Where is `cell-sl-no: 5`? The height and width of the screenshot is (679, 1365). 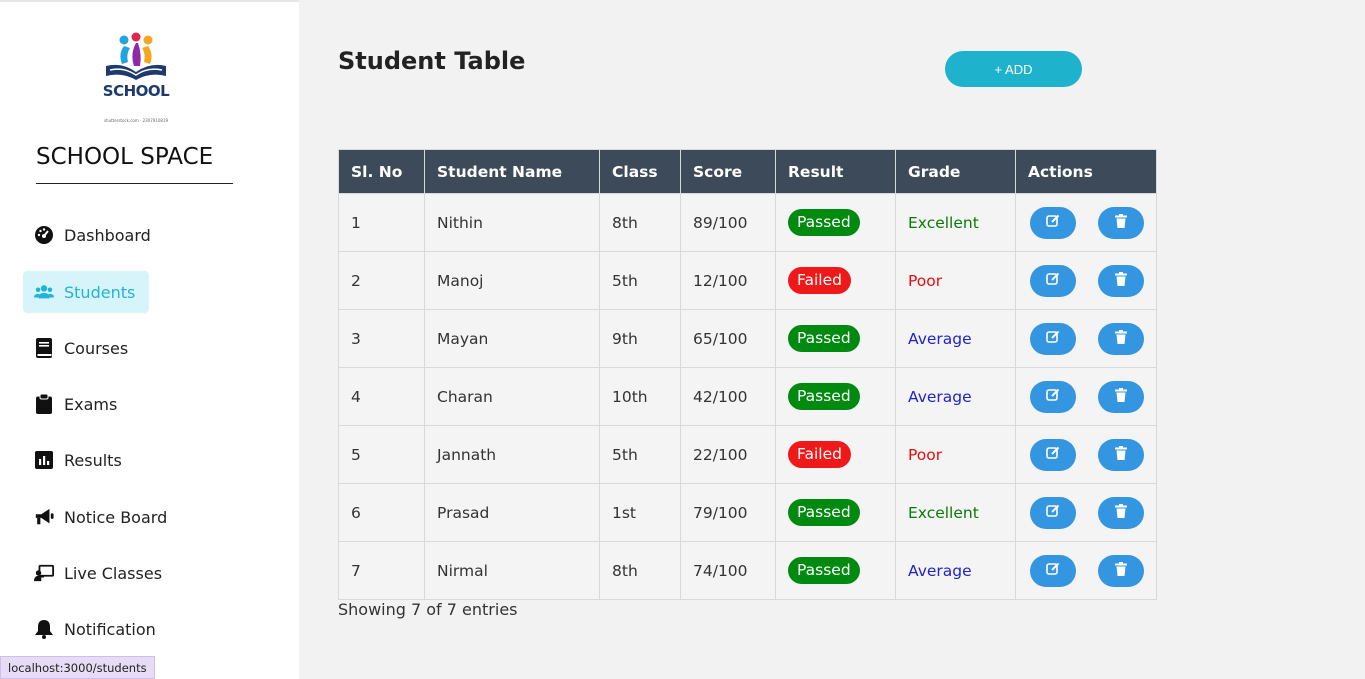
cell-sl-no: 5 is located at coordinates (381, 454).